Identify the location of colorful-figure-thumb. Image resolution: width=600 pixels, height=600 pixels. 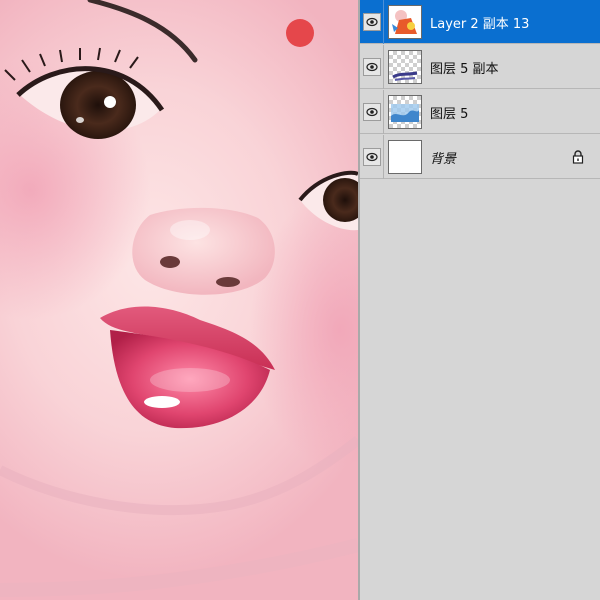
(405, 22).